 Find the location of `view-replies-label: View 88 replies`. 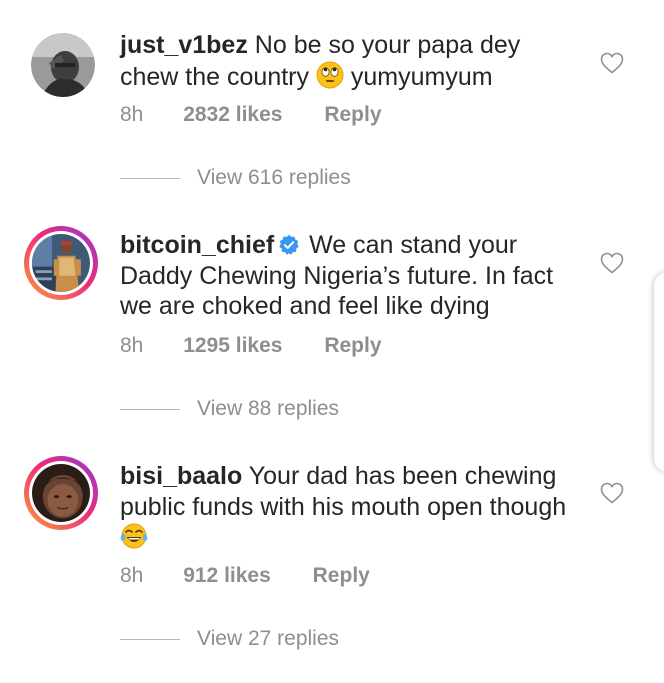

view-replies-label: View 88 replies is located at coordinates (268, 408).